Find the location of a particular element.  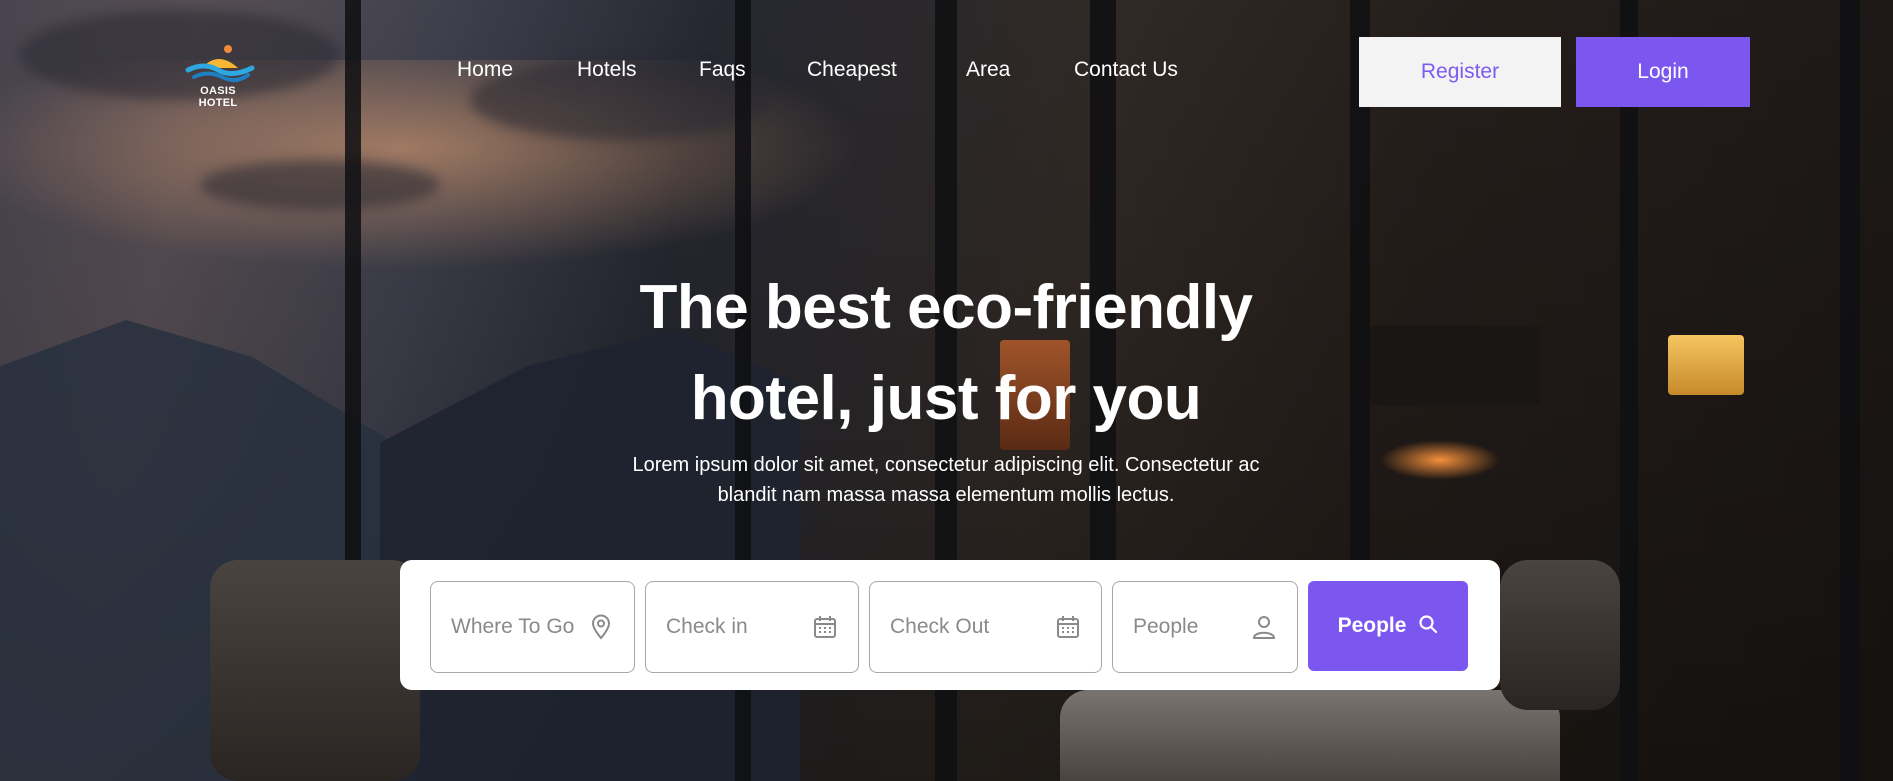

check-out-field: Check Out is located at coordinates (985, 627).